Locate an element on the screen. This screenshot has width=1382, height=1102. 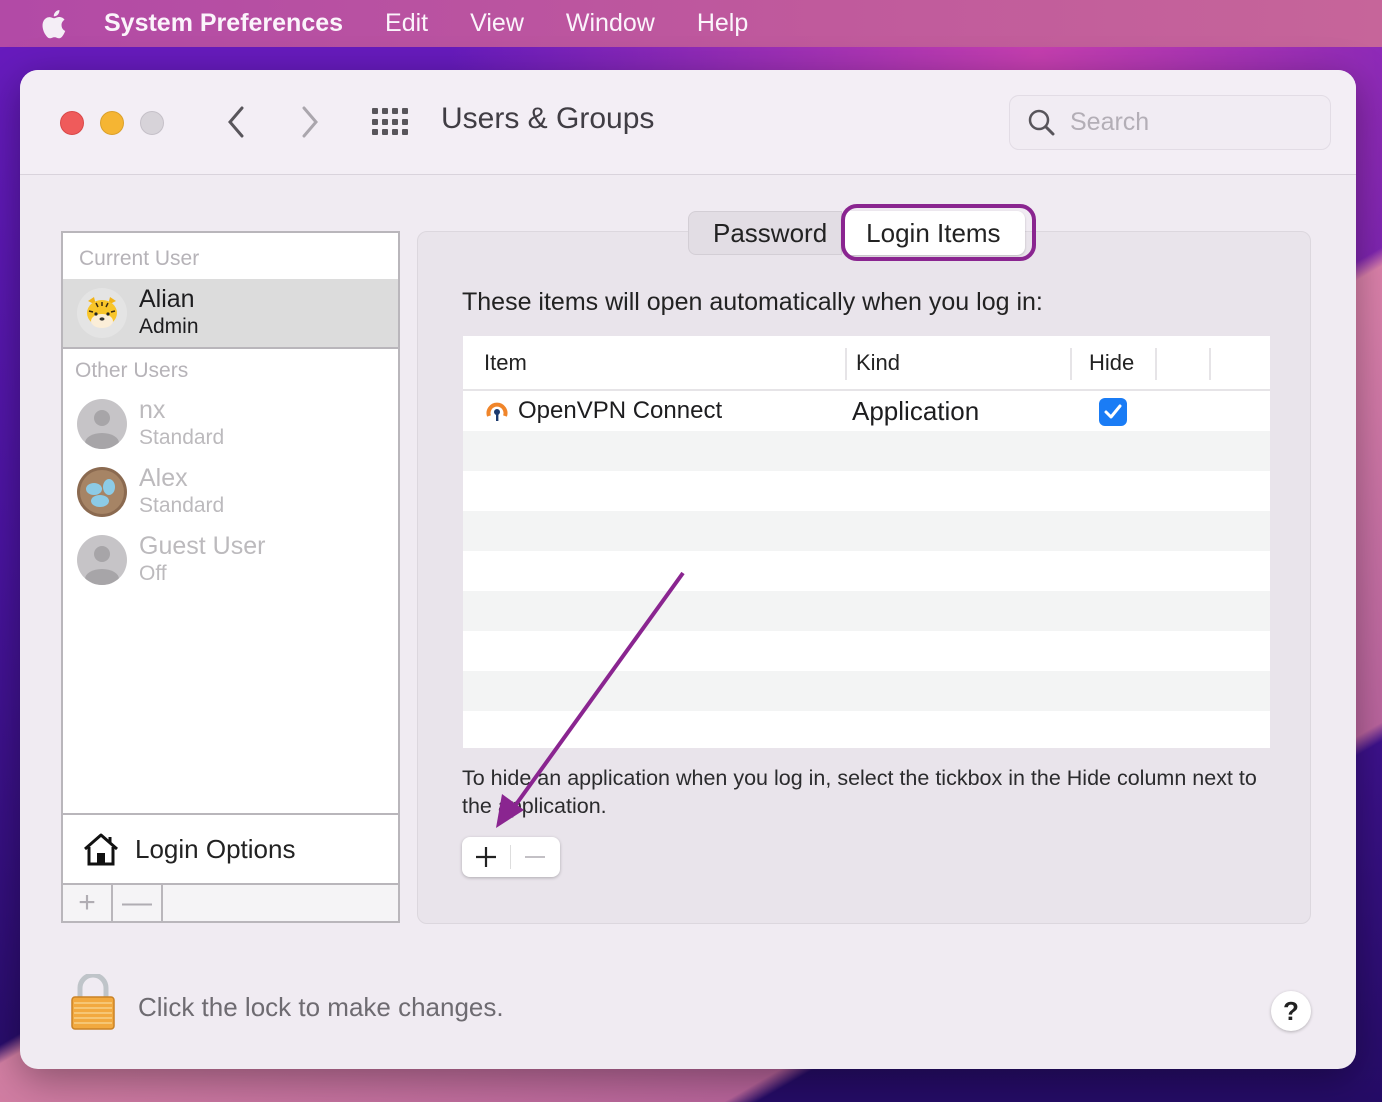
minus-icon is located at coordinates (535, 857).